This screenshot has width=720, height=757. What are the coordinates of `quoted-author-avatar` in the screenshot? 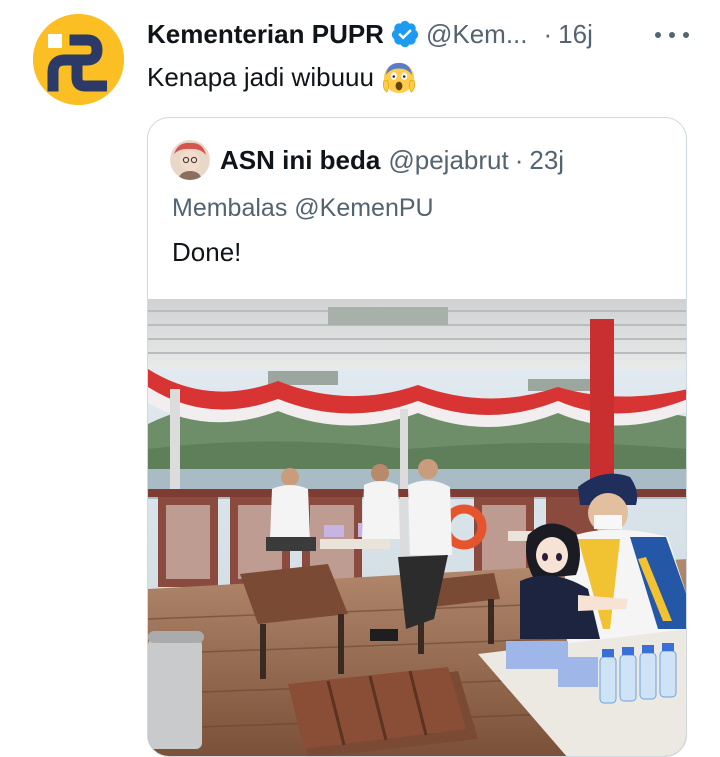 It's located at (190, 160).